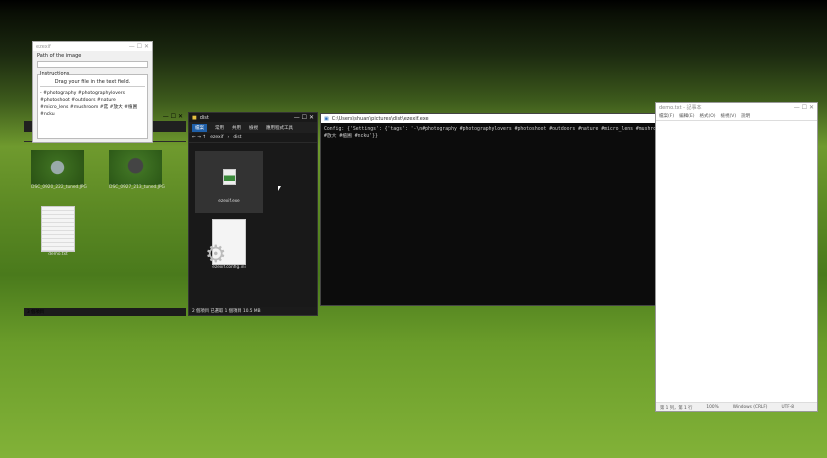 The image size is (827, 458). I want to click on zoom-level: 100%, so click(712, 407).